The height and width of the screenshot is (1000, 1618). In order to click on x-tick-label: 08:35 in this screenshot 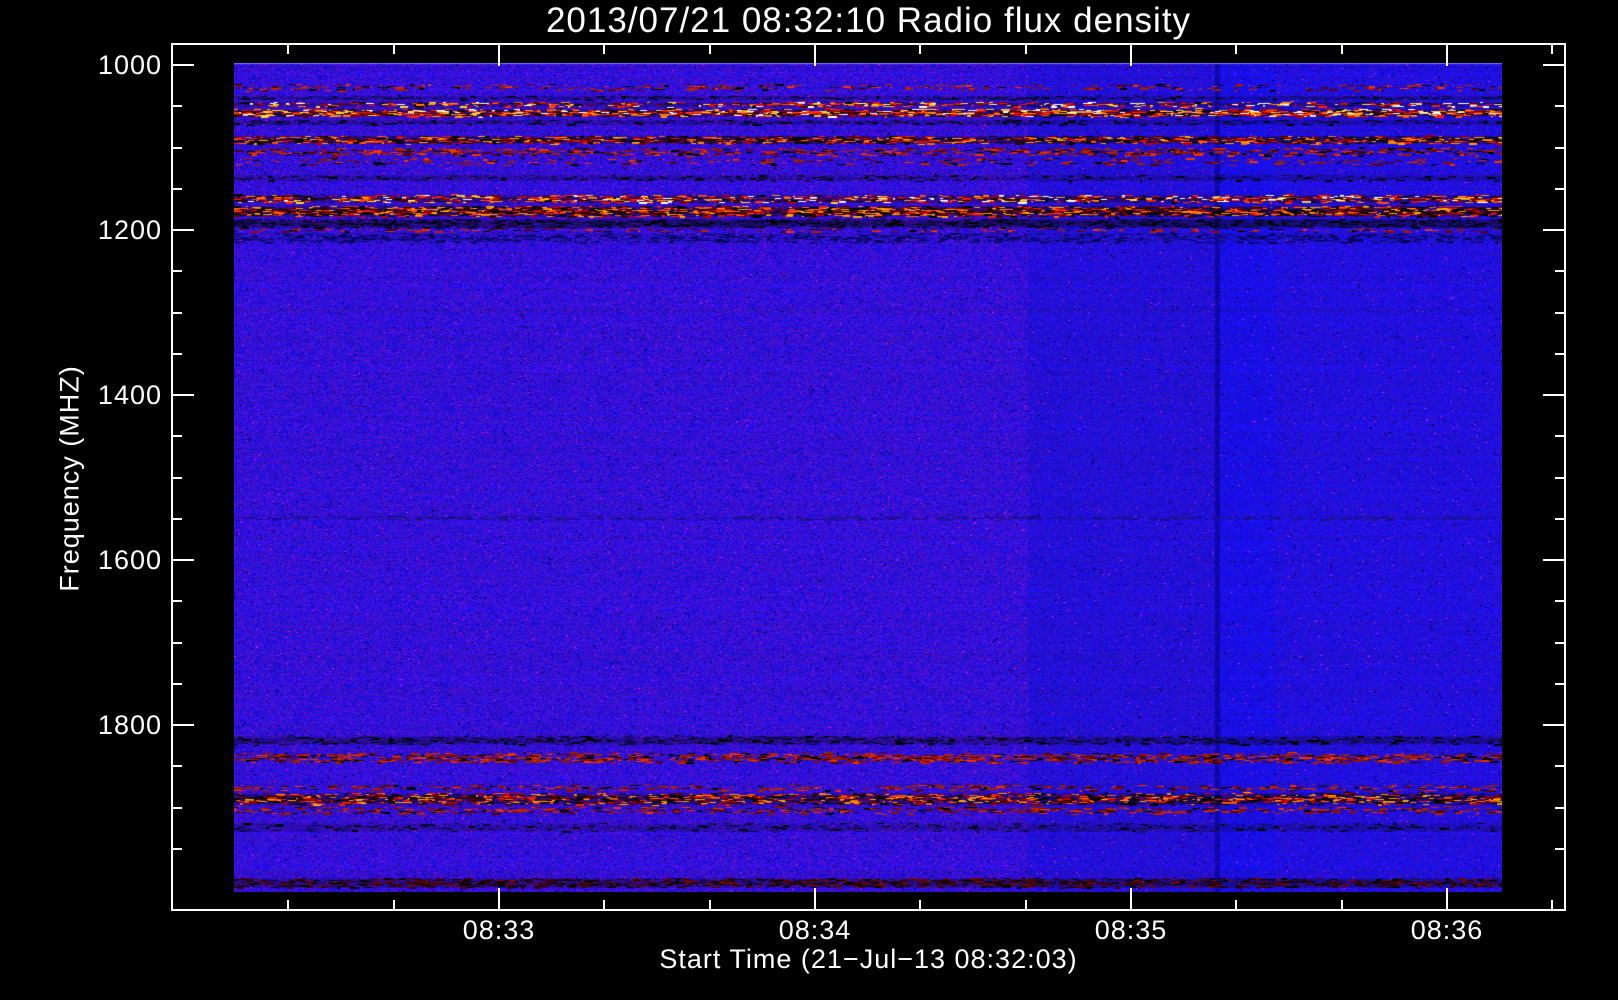, I will do `click(1131, 930)`.